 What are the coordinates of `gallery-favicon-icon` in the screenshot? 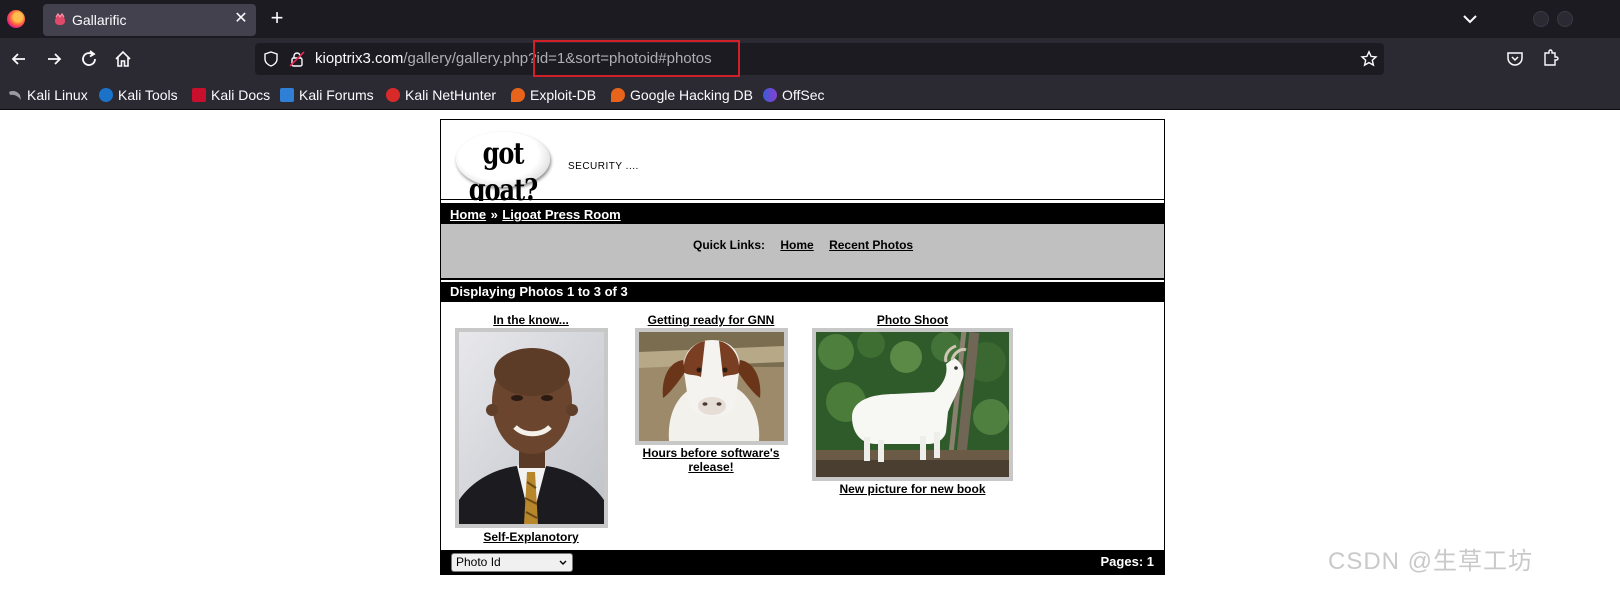 It's located at (60, 19).